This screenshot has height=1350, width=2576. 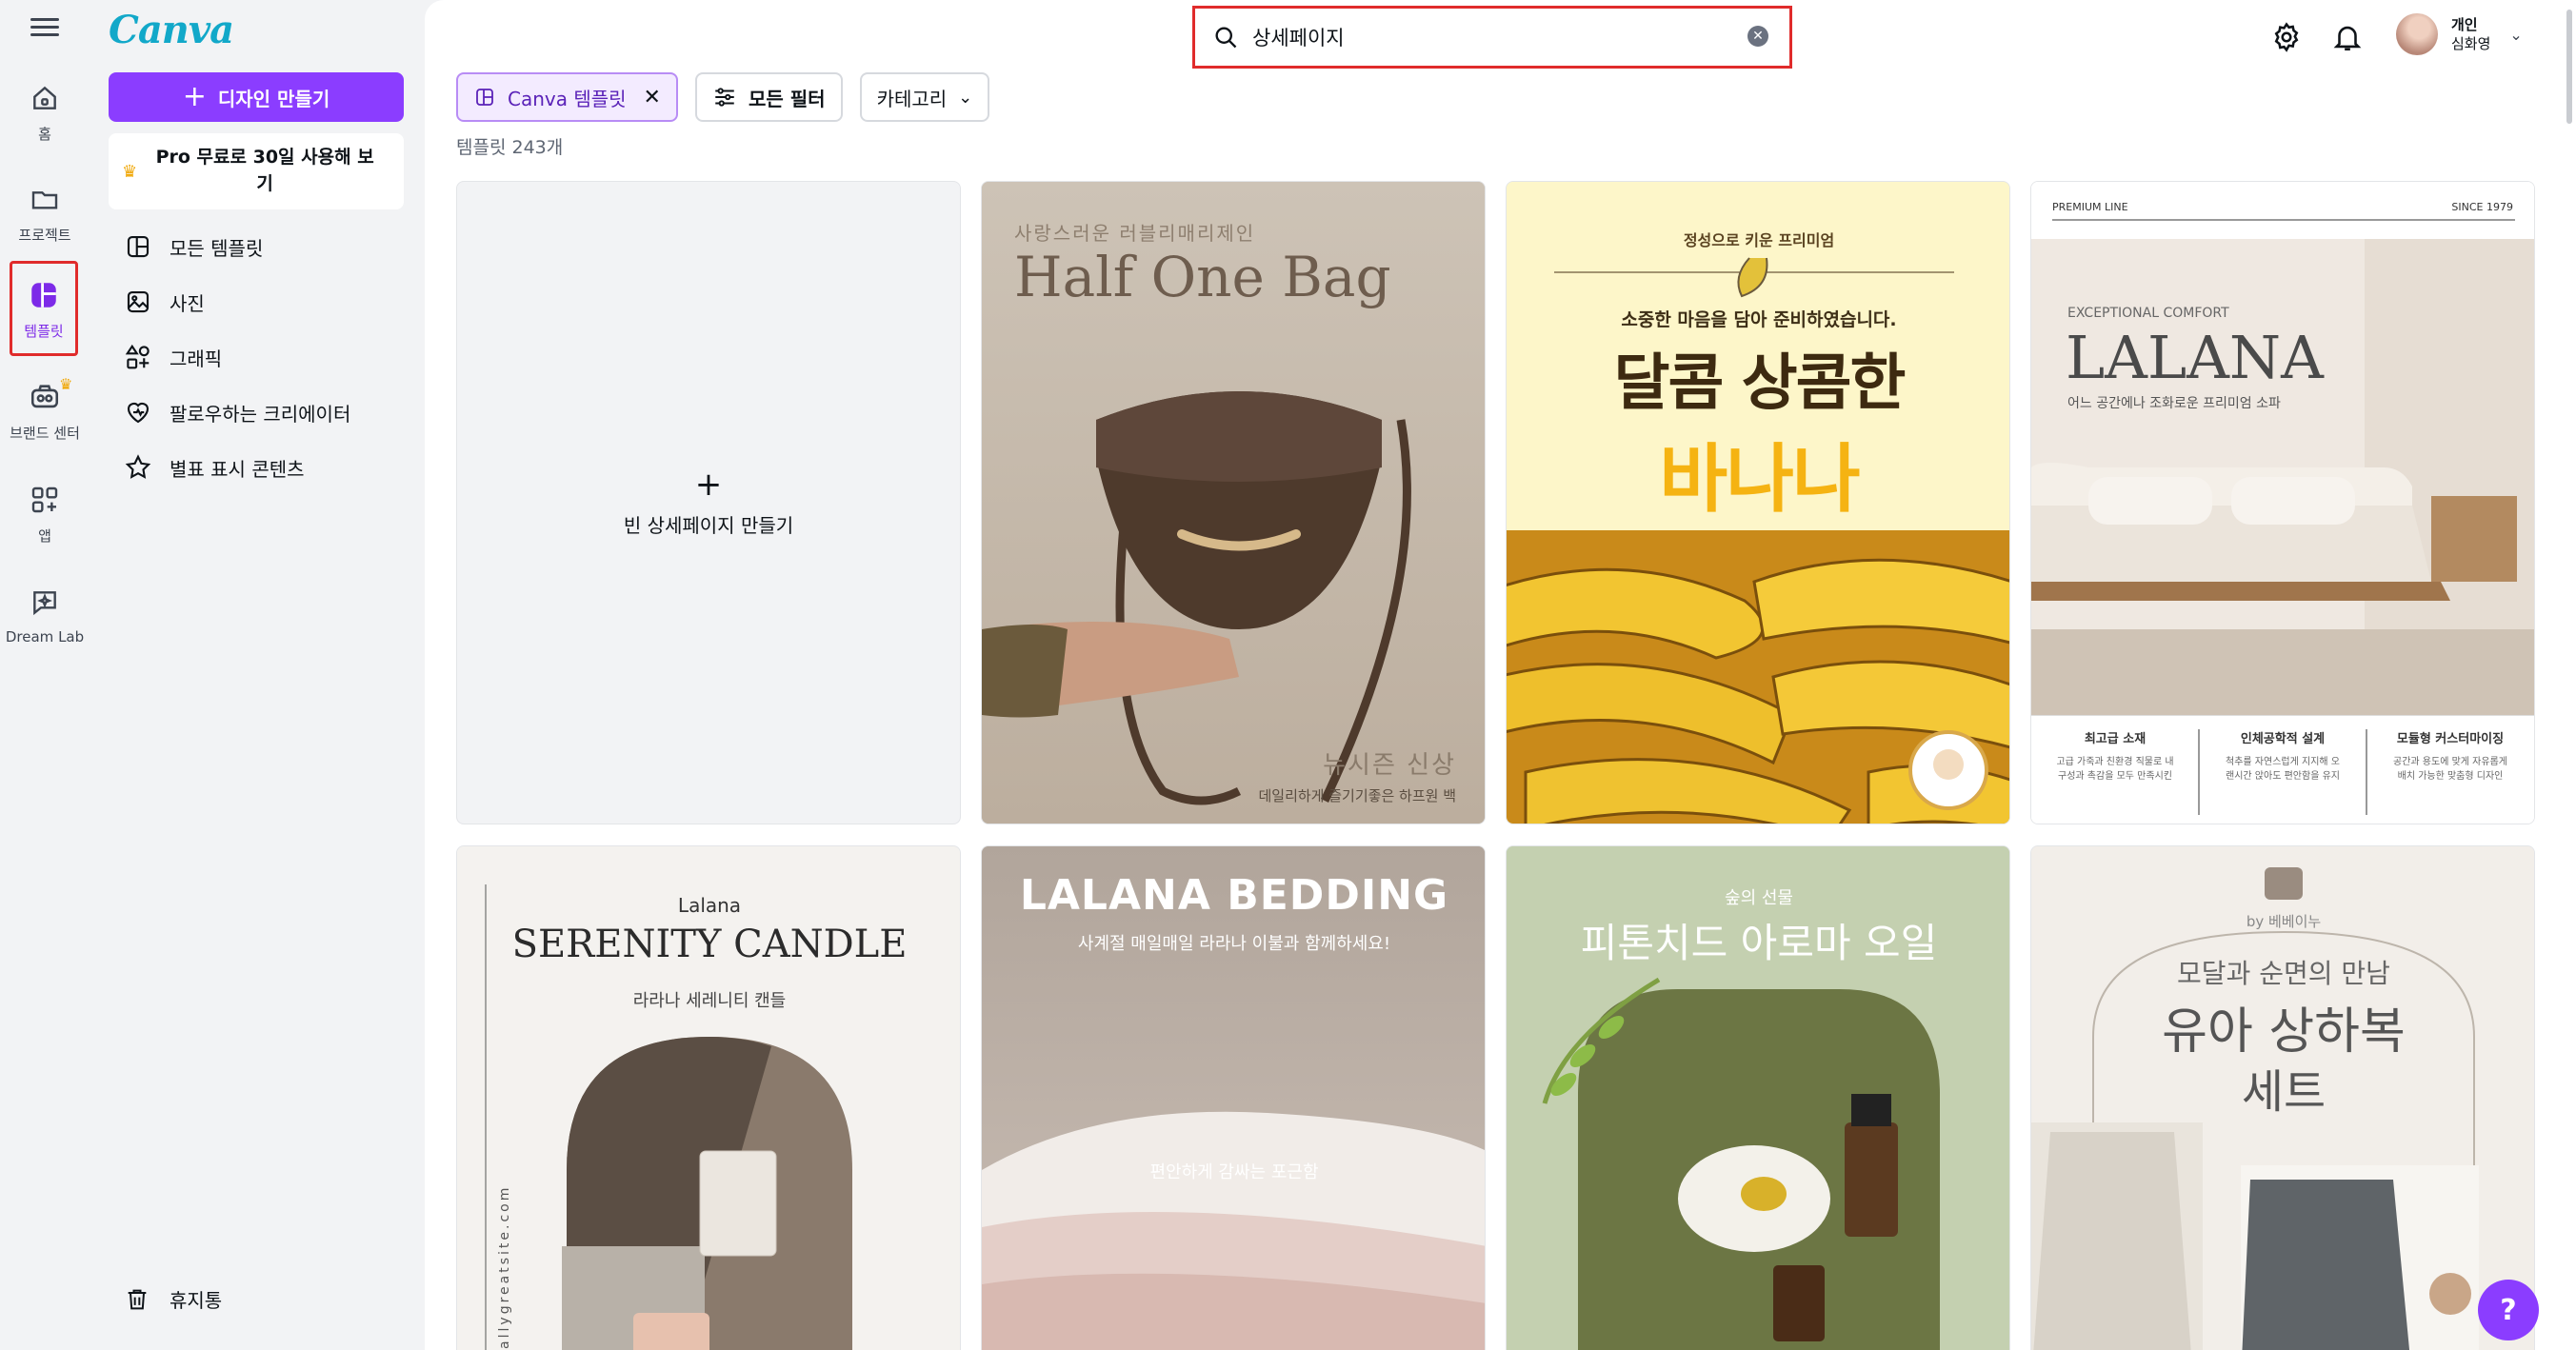 I want to click on icon-rail: 홈 프로젝트 템플릿 브랜드 센터 ♛ 앱 Dream Lab, so click(x=45, y=675).